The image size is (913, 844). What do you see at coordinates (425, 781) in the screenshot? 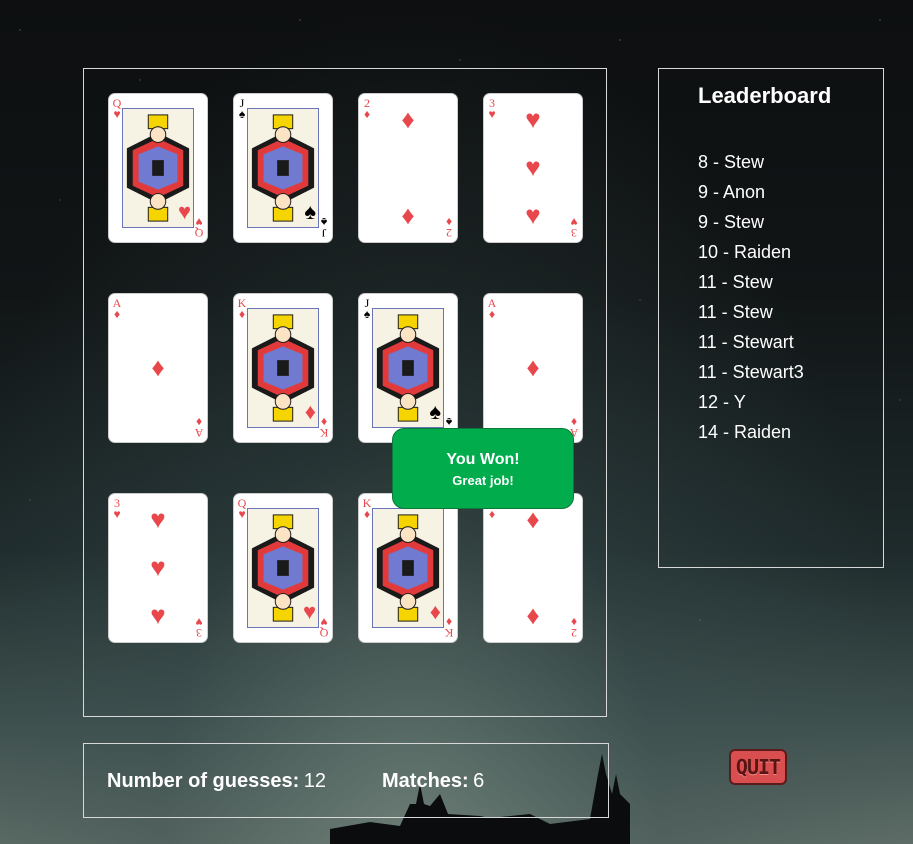
I see `matches-label: Matches:` at bounding box center [425, 781].